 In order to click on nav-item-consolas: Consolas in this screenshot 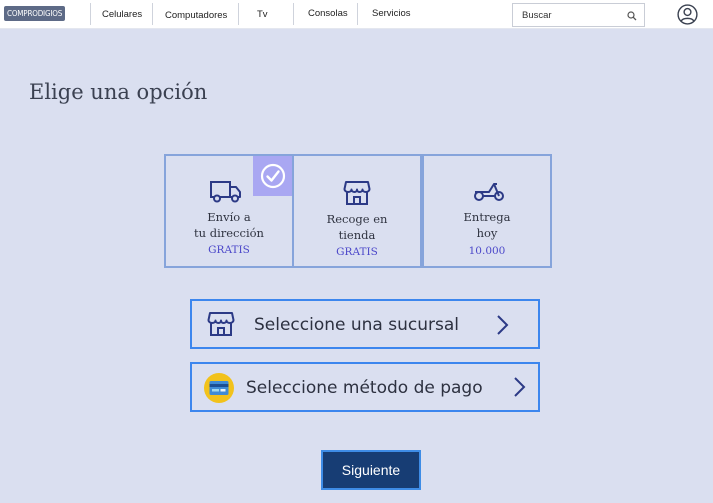, I will do `click(328, 14)`.